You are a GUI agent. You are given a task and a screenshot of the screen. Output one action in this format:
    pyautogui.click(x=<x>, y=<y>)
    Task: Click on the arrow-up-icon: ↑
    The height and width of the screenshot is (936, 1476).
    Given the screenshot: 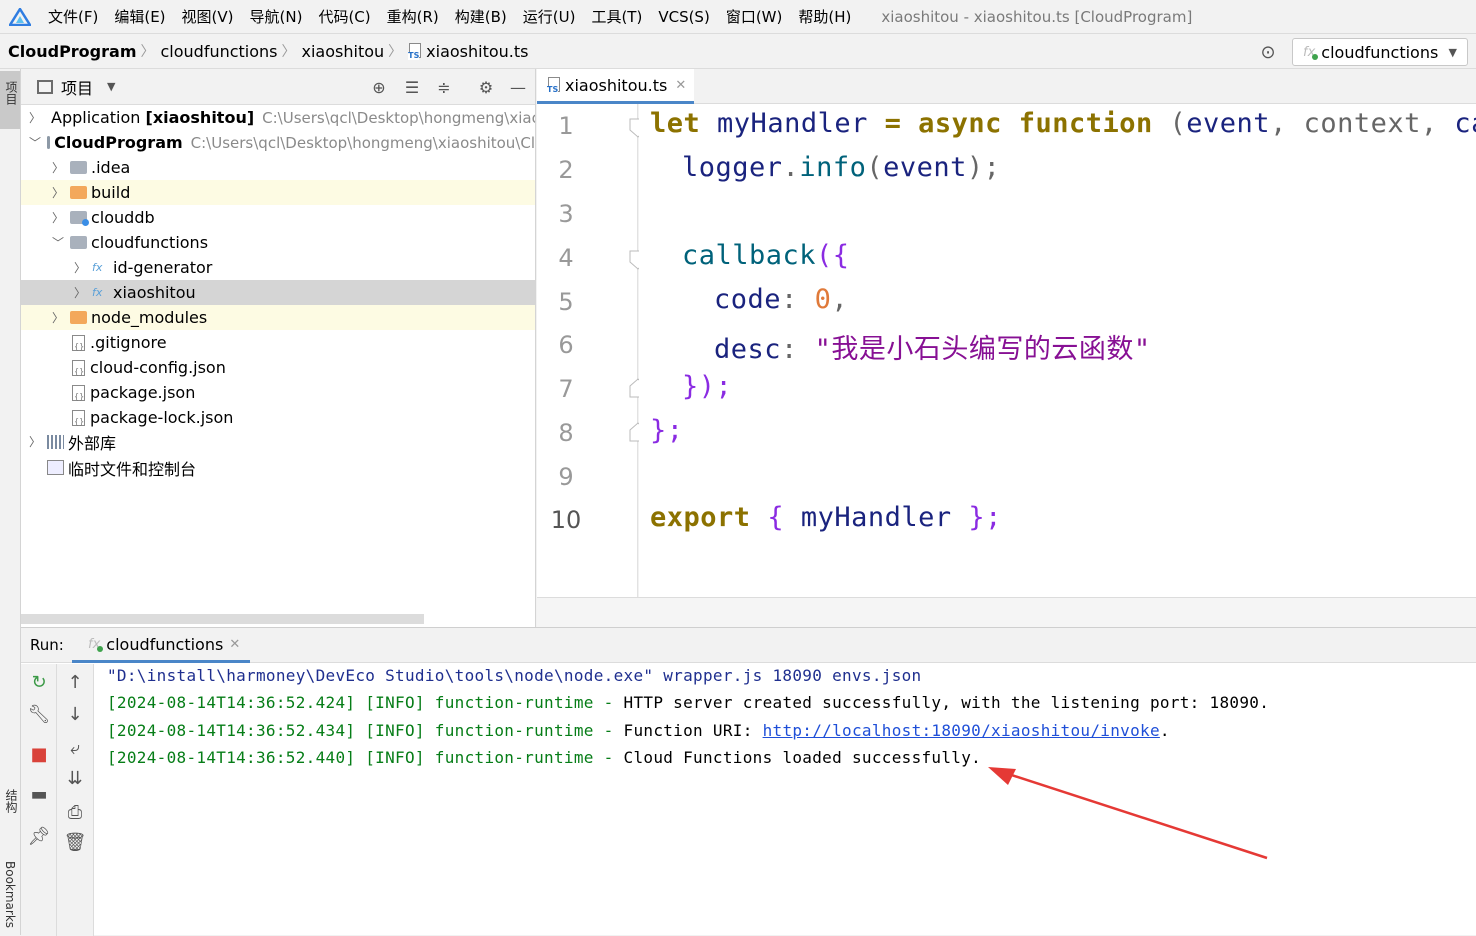 What is the action you would take?
    pyautogui.click(x=75, y=682)
    